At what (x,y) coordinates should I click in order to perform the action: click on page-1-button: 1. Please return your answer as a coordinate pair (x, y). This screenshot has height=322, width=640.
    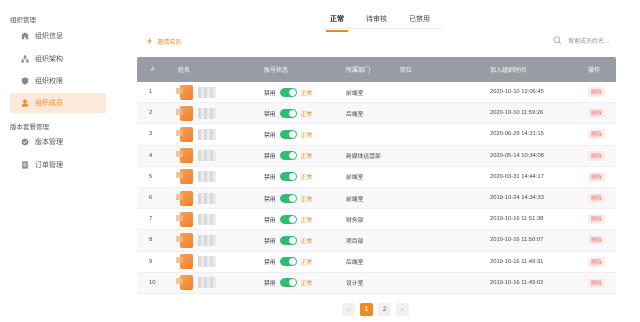
    Looking at the image, I should click on (366, 309).